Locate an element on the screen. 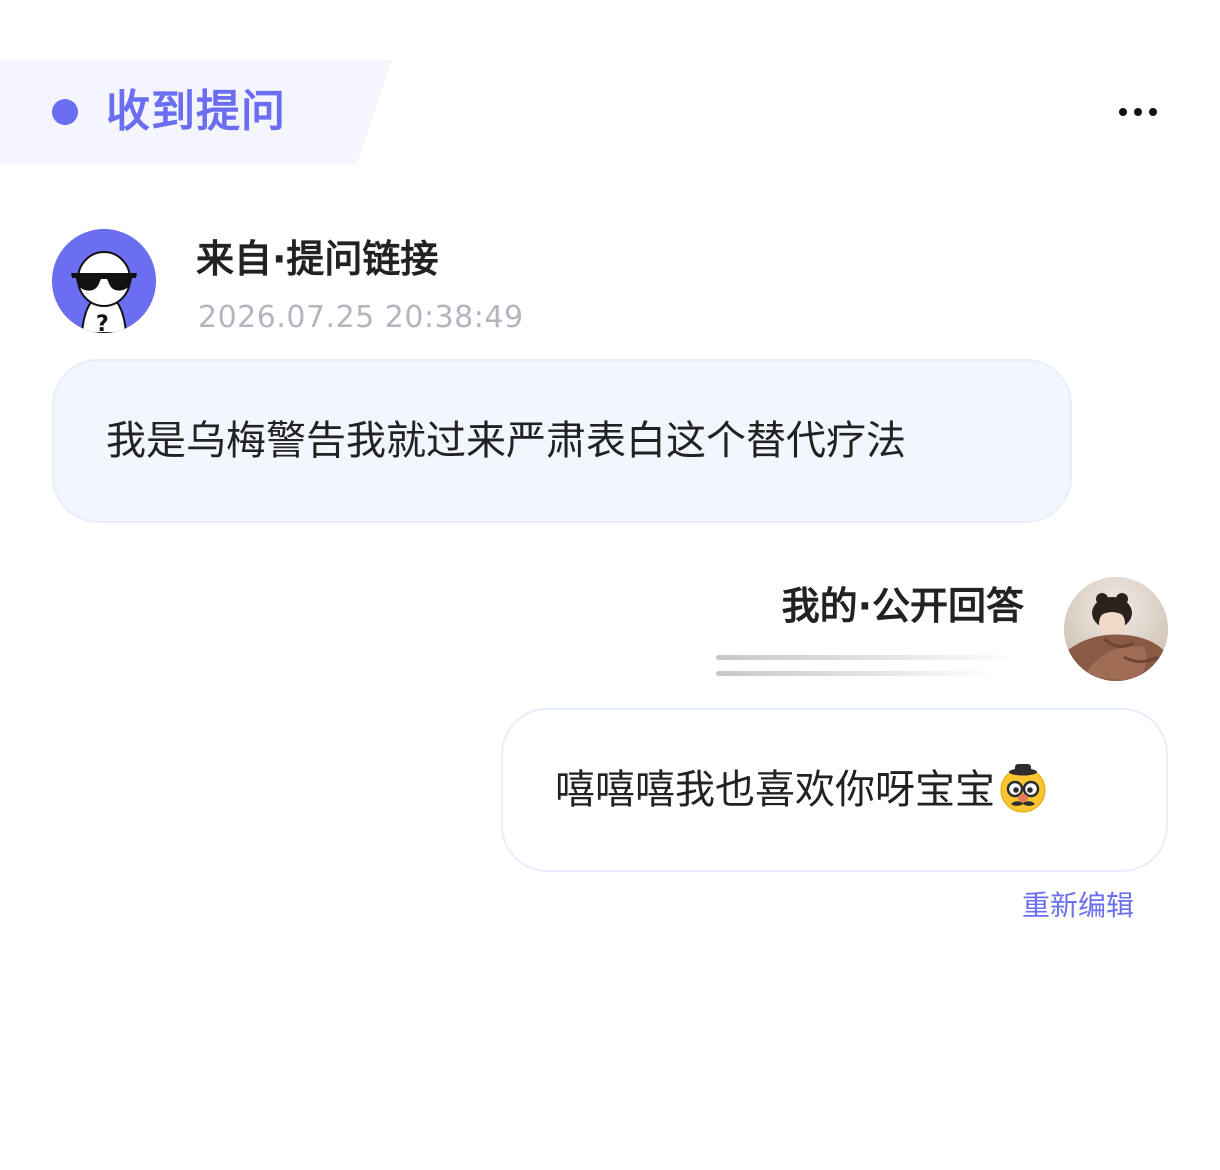 The height and width of the screenshot is (1170, 1220). page-title: 收到提问 is located at coordinates (196, 111).